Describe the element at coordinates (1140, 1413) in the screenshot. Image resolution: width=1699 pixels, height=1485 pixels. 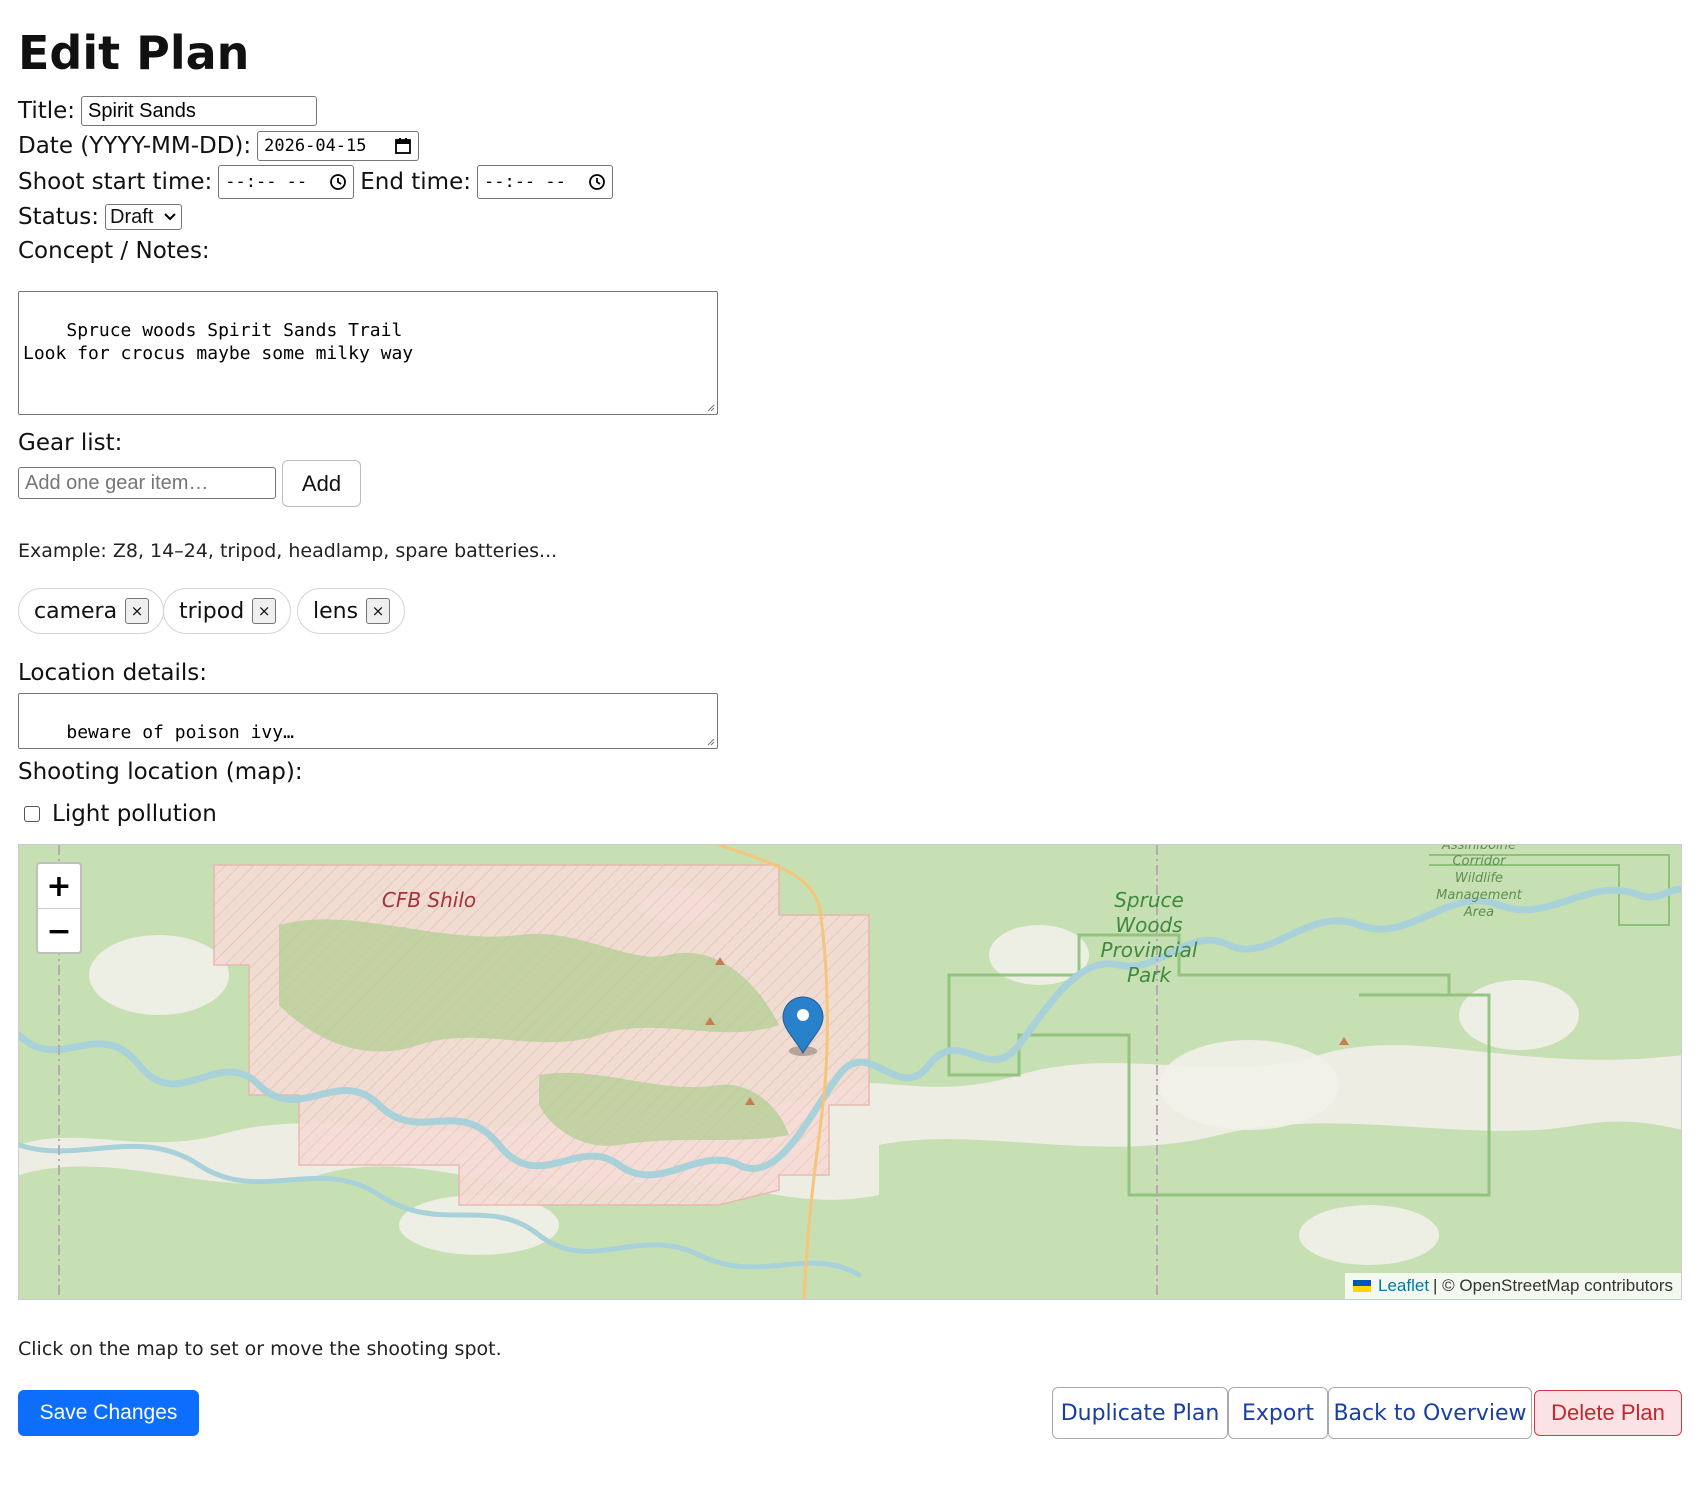
I see `duplicate-plan-button: Duplicate Plan` at that location.